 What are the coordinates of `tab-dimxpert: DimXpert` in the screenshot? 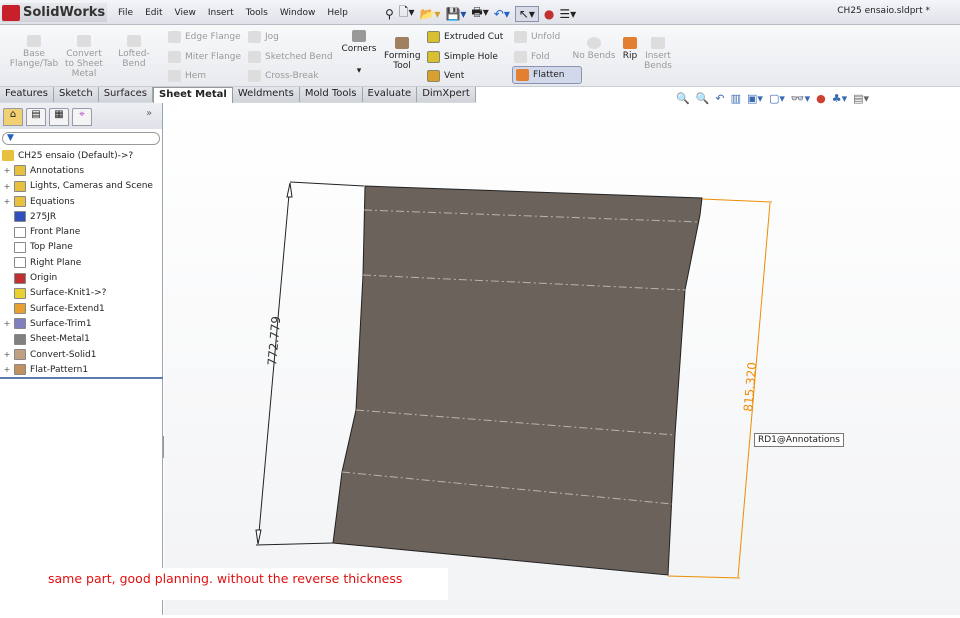 It's located at (446, 94).